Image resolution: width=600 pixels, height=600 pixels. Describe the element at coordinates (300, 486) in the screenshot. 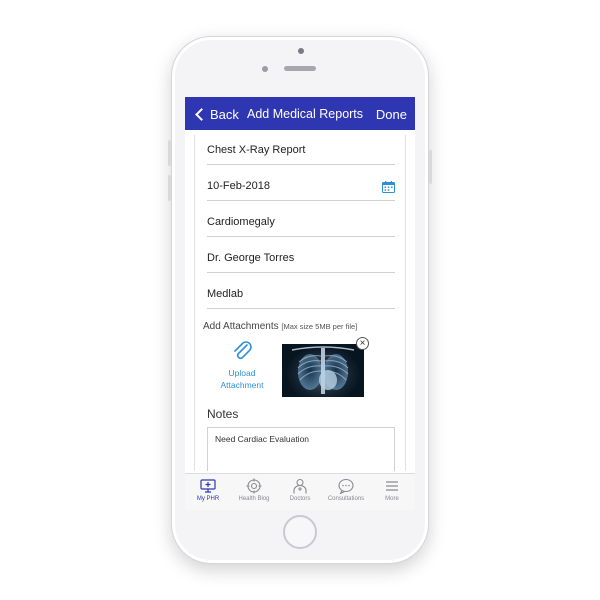

I see `doctor-icon` at that location.